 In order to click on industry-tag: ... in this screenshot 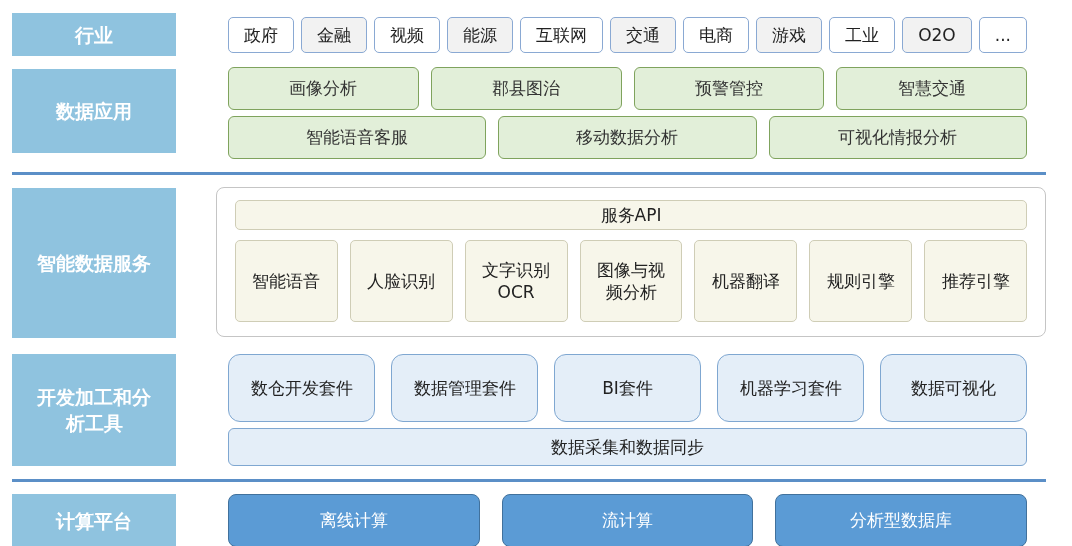, I will do `click(1002, 35)`.